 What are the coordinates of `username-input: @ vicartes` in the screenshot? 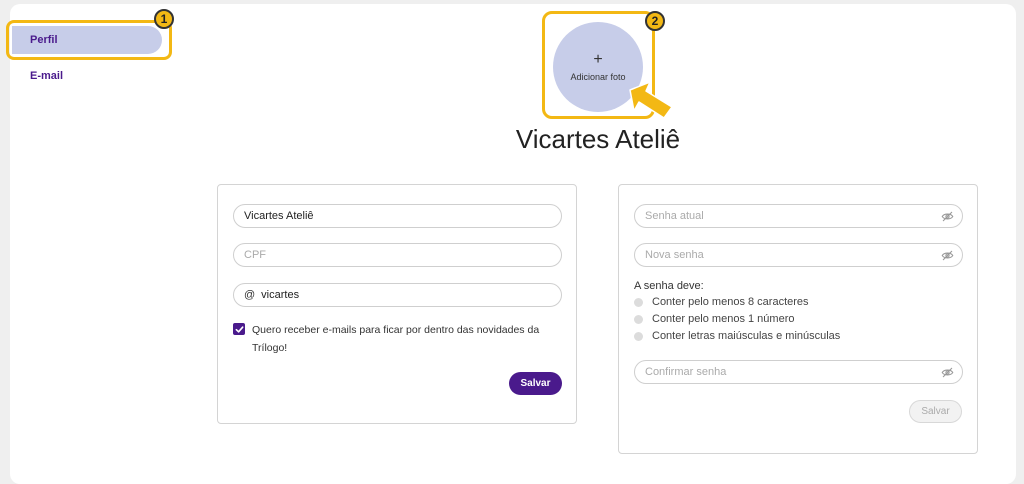 It's located at (397, 295).